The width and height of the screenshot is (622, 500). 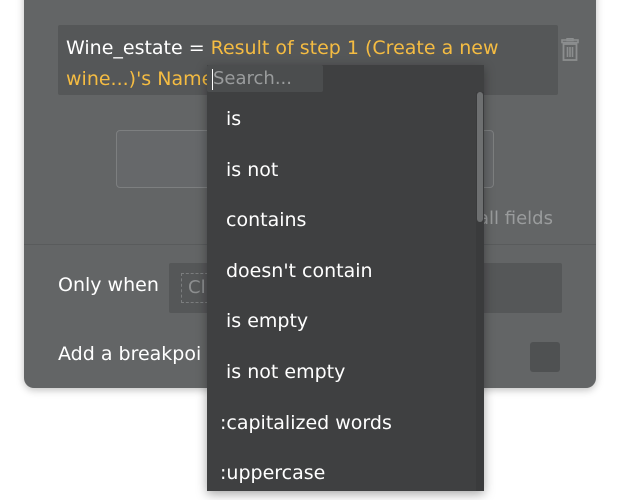 What do you see at coordinates (196, 48) in the screenshot?
I see `equals-operator: =` at bounding box center [196, 48].